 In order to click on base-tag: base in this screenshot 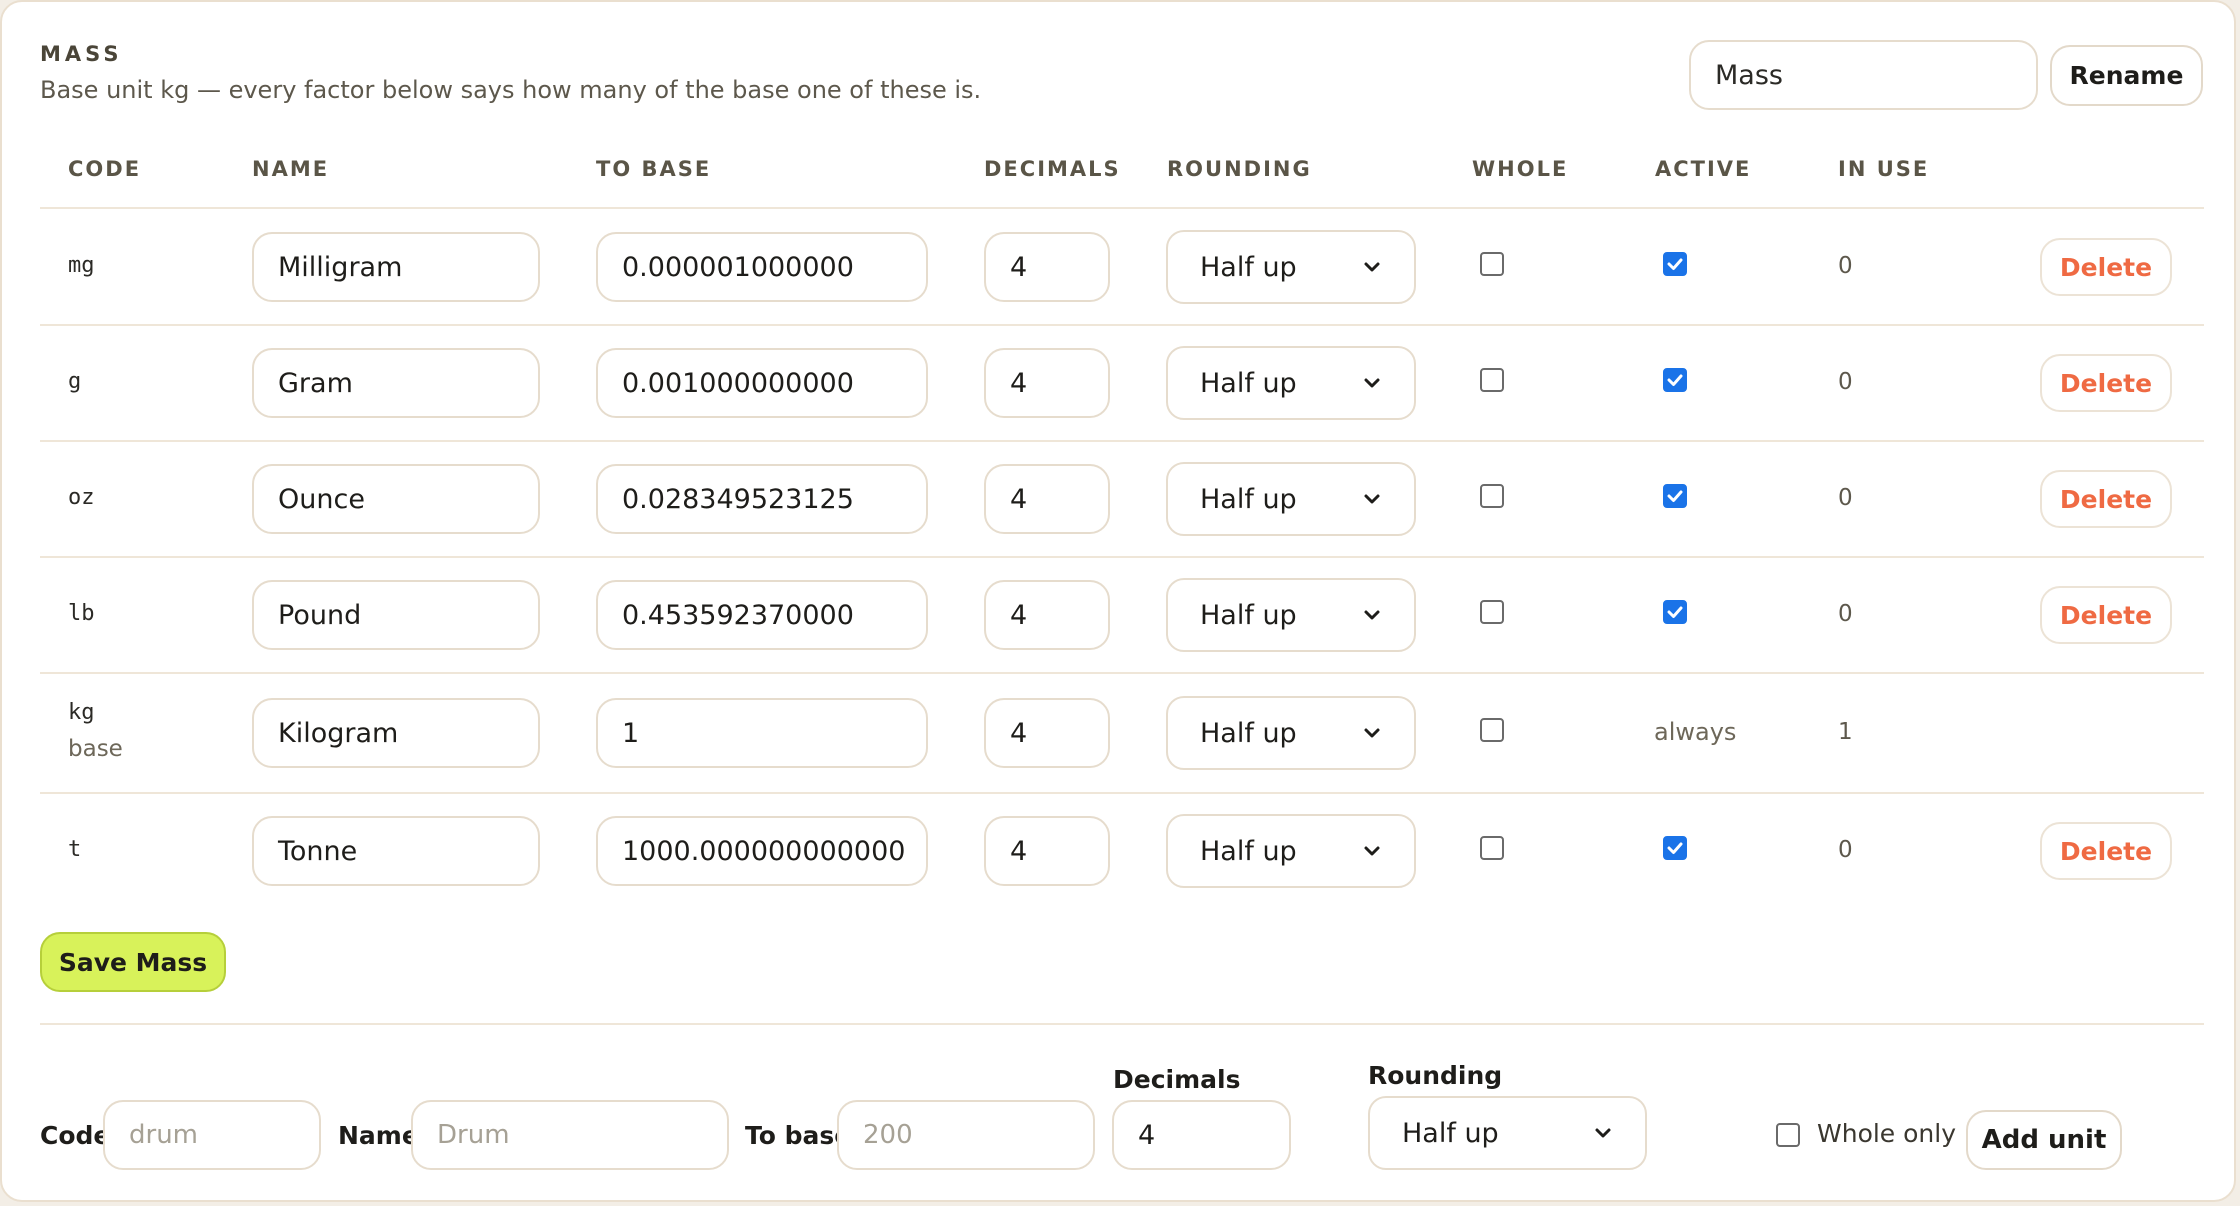, I will do `click(95, 749)`.